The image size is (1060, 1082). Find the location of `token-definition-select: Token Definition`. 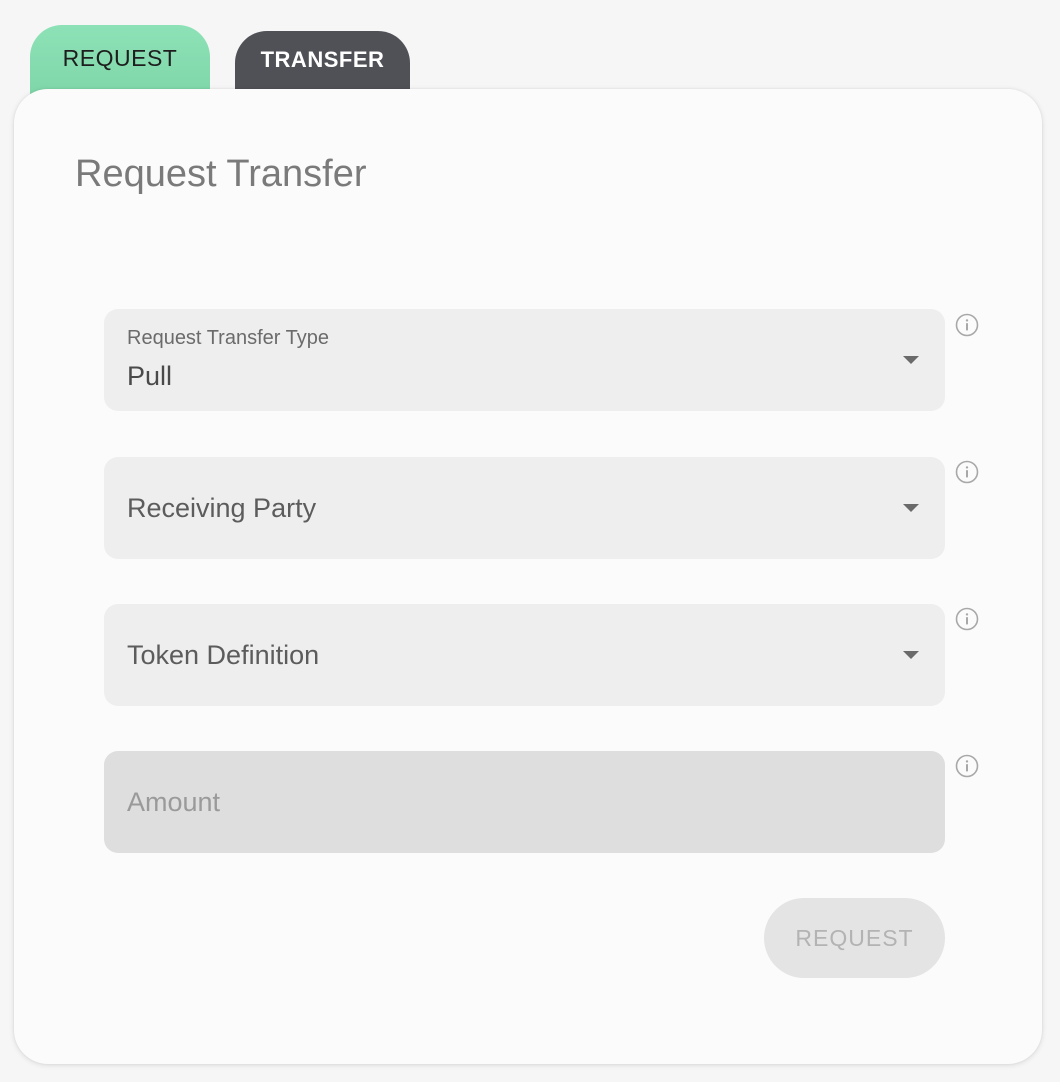

token-definition-select: Token Definition is located at coordinates (524, 655).